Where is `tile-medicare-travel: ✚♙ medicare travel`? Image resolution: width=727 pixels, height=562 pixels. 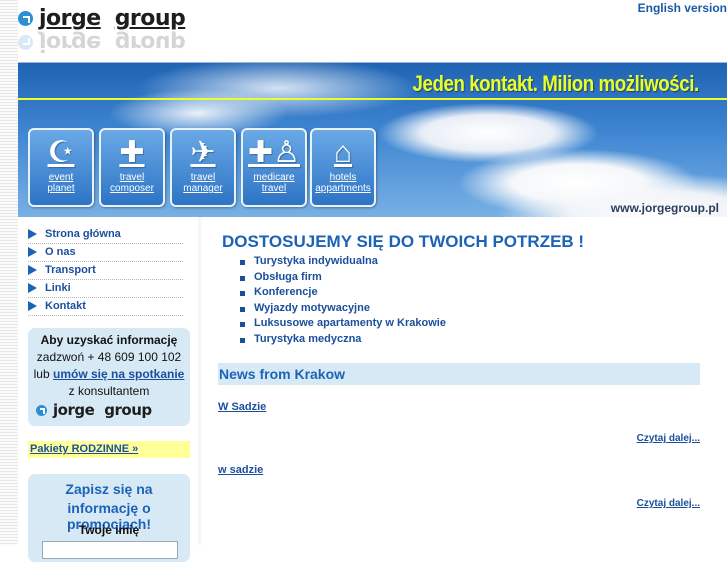 tile-medicare-travel: ✚♙ medicare travel is located at coordinates (274, 167).